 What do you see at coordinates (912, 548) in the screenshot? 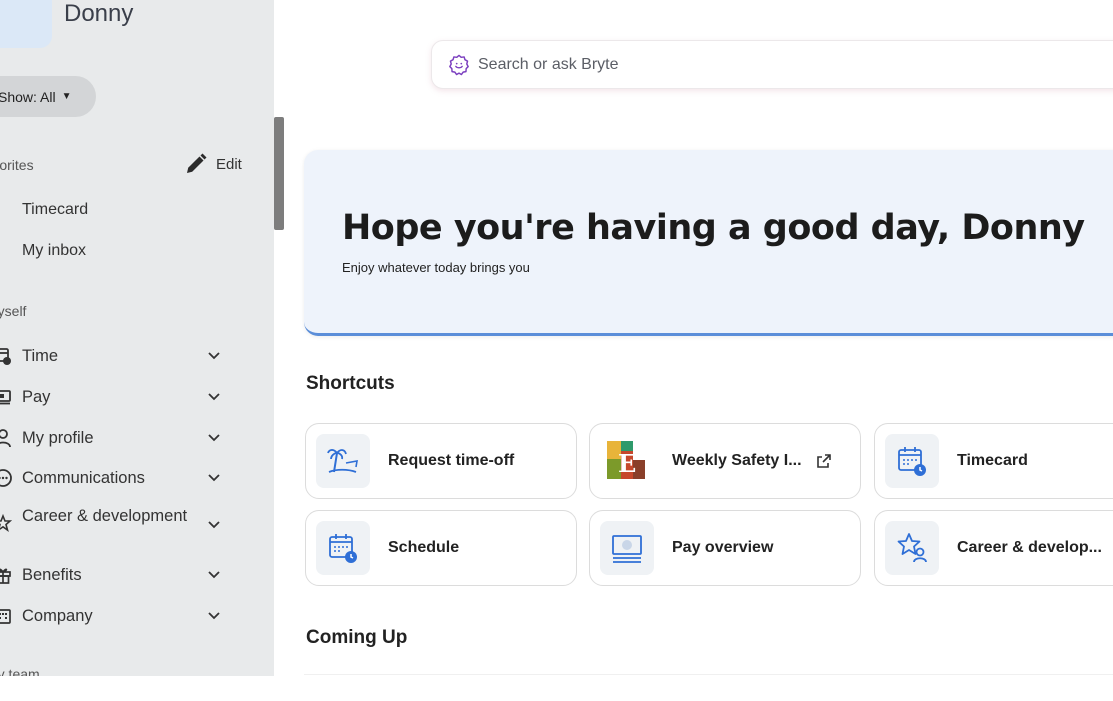
I see `career-development-icon` at bounding box center [912, 548].